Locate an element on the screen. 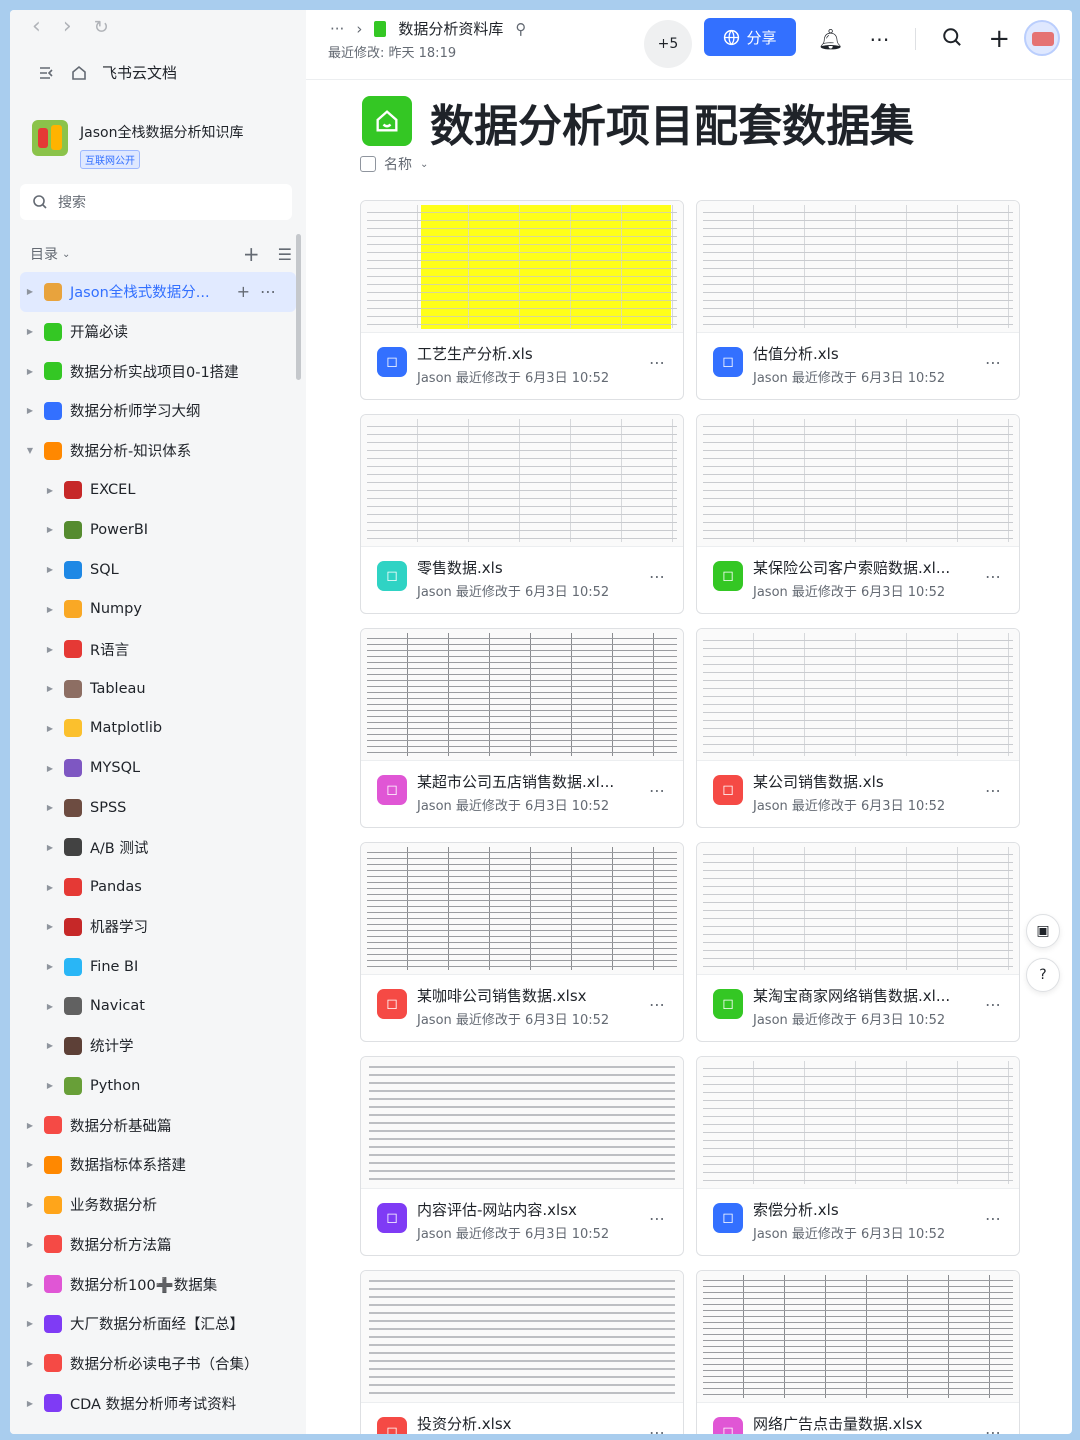 Image resolution: width=1080 pixels, height=1440 pixels. toc-item: ▶ Tableau is located at coordinates (158, 689).